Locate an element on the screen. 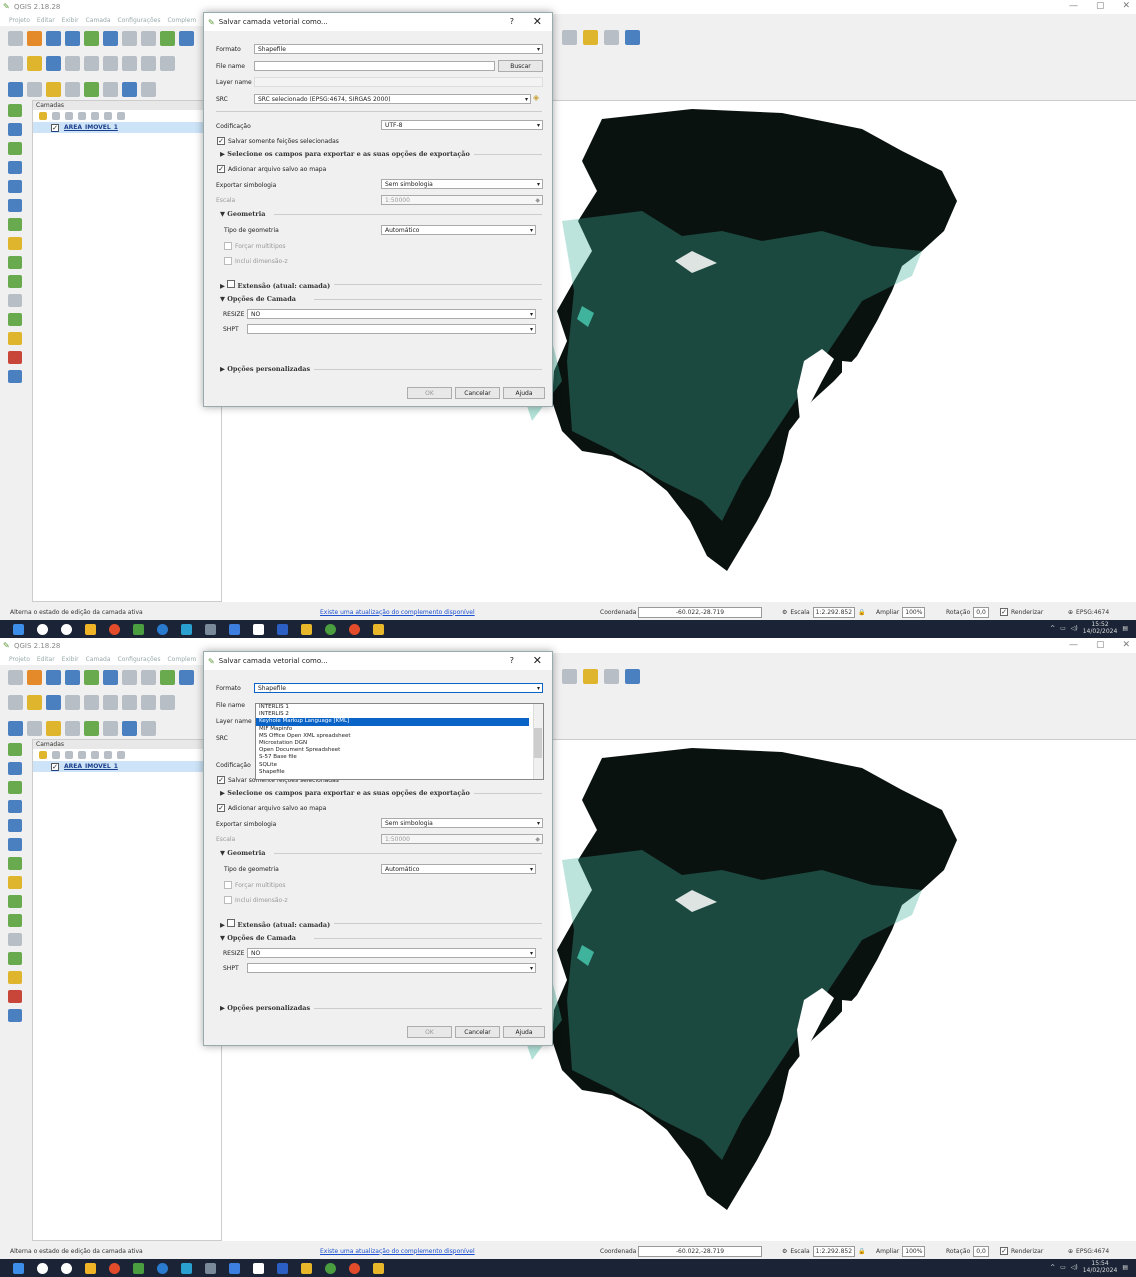  help-button: Ajuda is located at coordinates (524, 1032).